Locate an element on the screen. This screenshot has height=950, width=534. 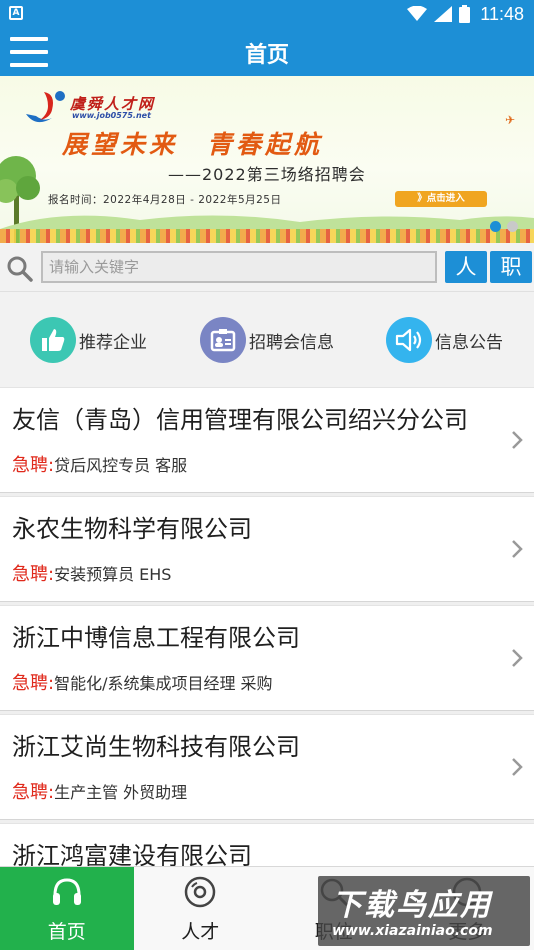
quick-nav-label: 推荐企业 is located at coordinates (113, 342).